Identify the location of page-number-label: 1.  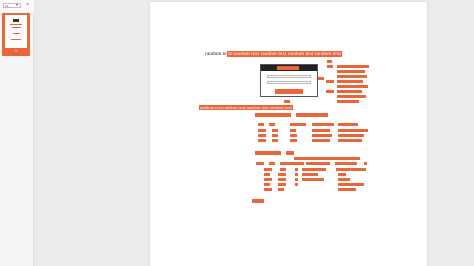
(16, 50).